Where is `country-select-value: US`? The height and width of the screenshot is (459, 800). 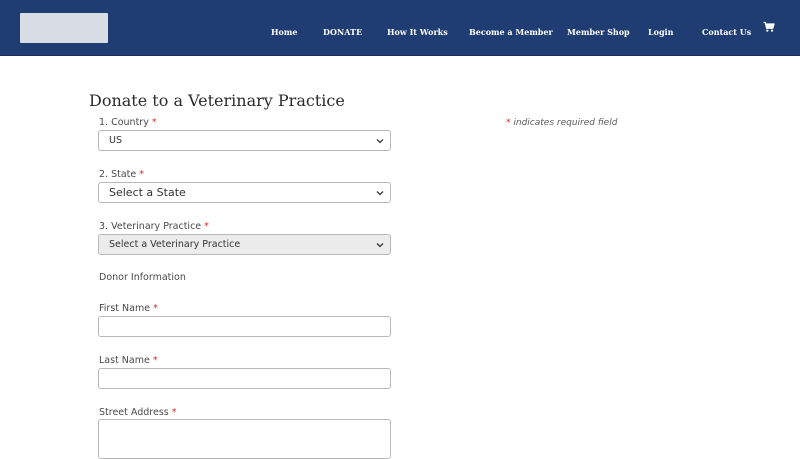 country-select-value: US is located at coordinates (115, 140).